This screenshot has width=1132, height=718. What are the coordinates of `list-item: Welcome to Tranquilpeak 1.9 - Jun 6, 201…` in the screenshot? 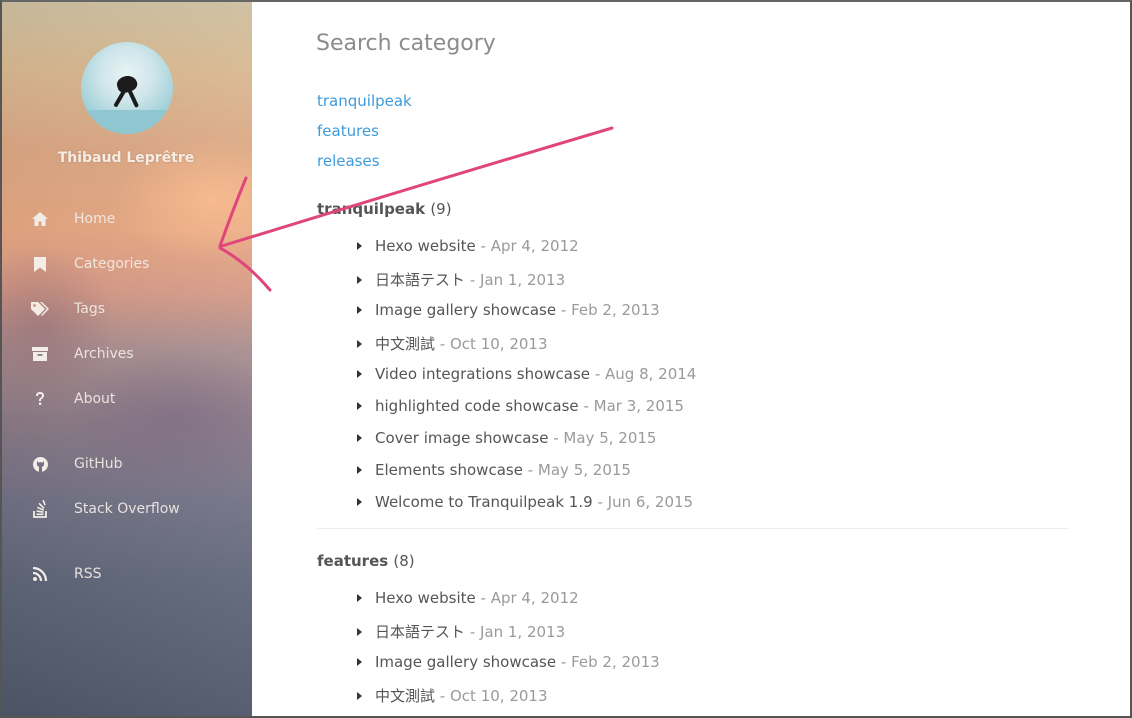 It's located at (524, 502).